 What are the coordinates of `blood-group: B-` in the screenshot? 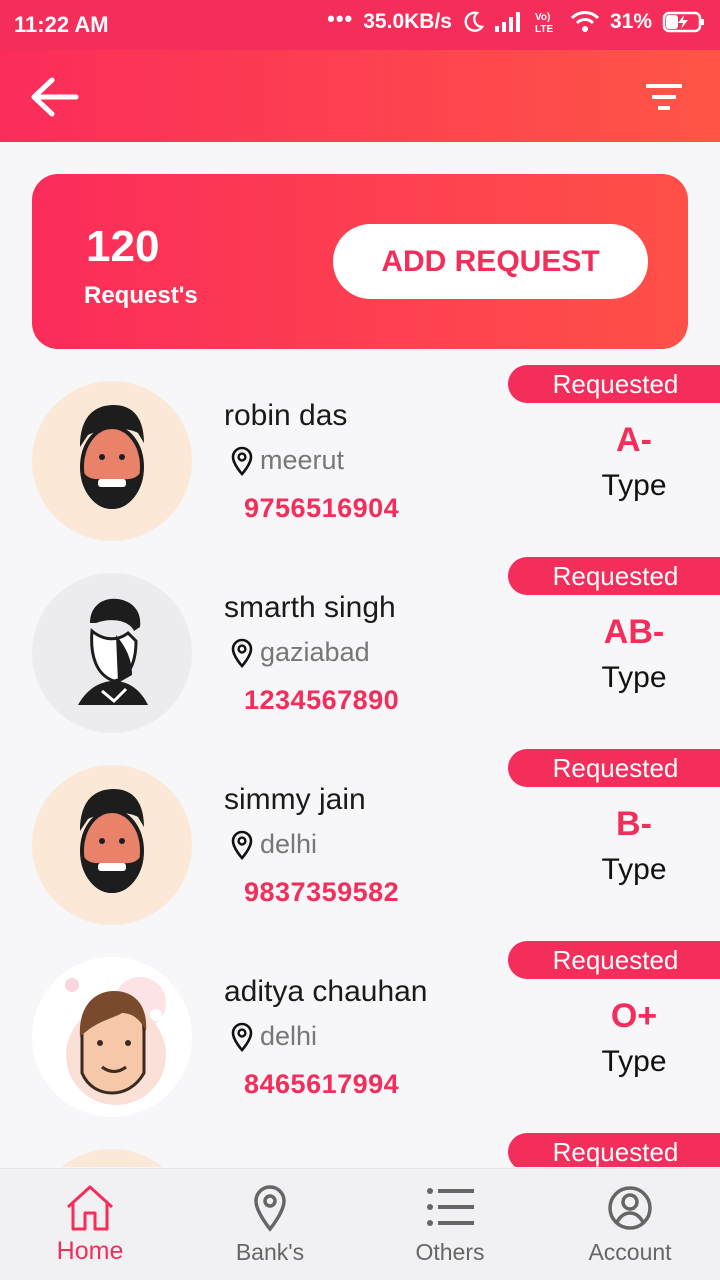 It's located at (634, 824).